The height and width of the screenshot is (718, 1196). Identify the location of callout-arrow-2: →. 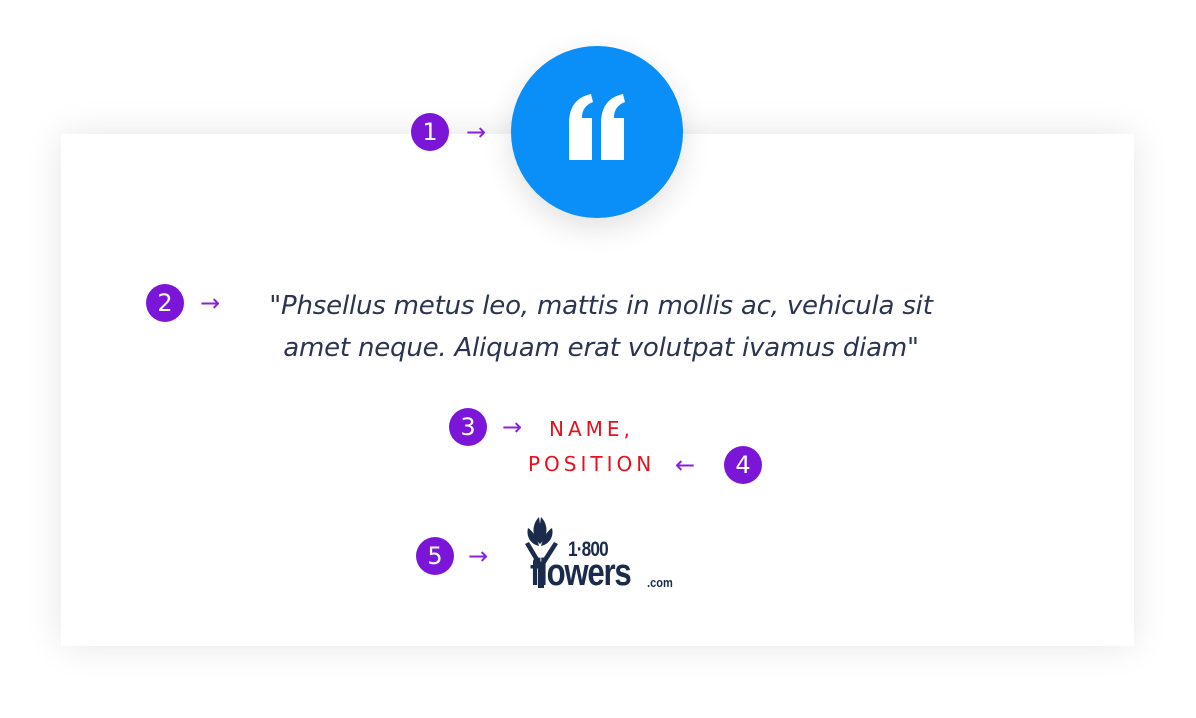
(210, 303).